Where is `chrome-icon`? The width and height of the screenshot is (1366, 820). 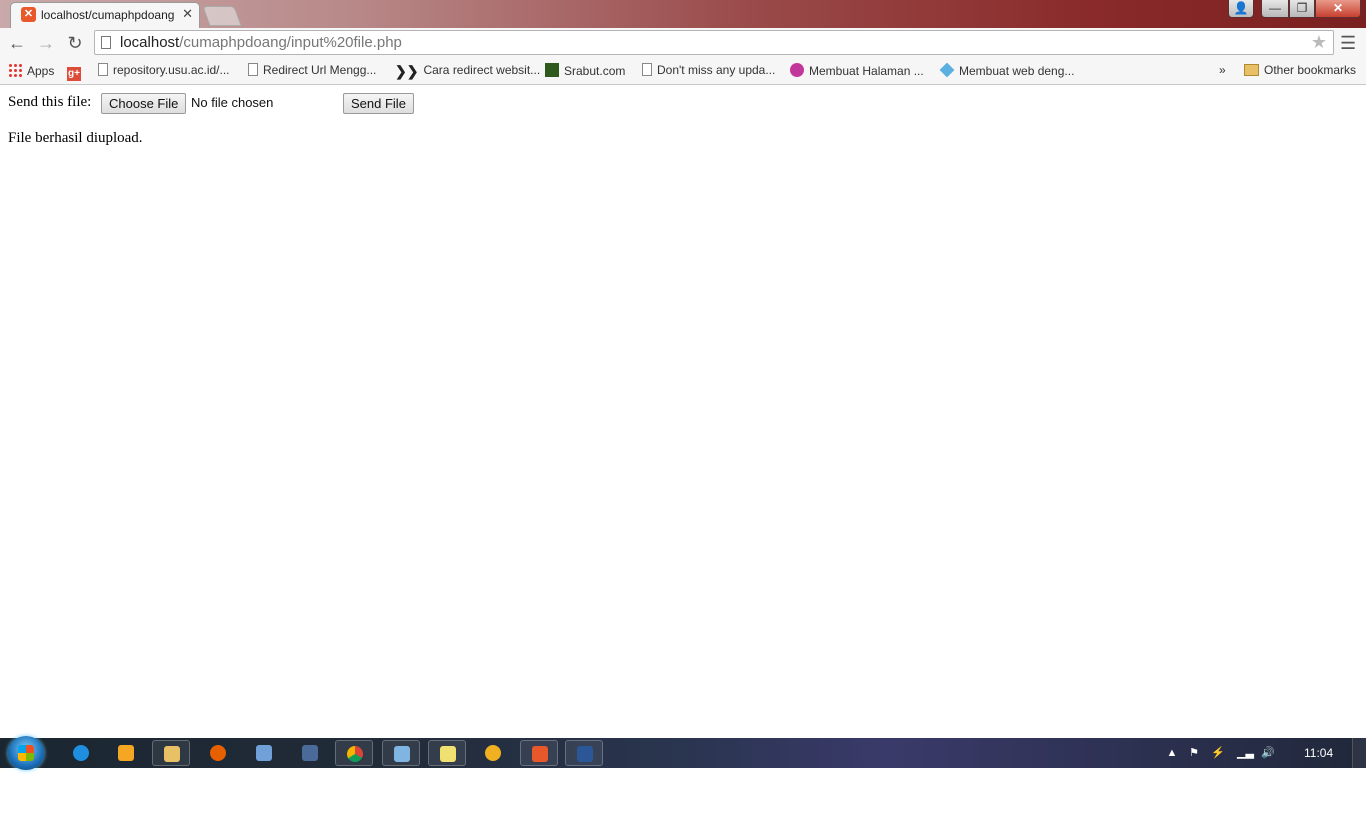
chrome-icon is located at coordinates (354, 753).